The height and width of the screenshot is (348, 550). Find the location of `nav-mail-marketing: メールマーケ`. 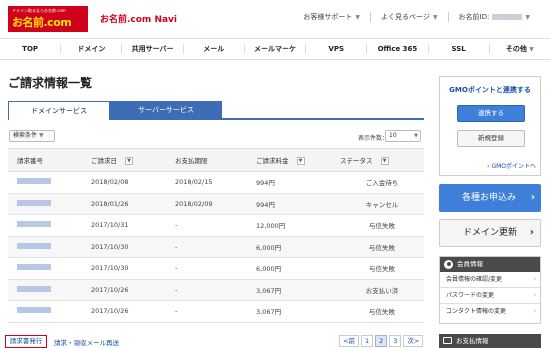

nav-mail-marketing: メールマーケ is located at coordinates (276, 49).